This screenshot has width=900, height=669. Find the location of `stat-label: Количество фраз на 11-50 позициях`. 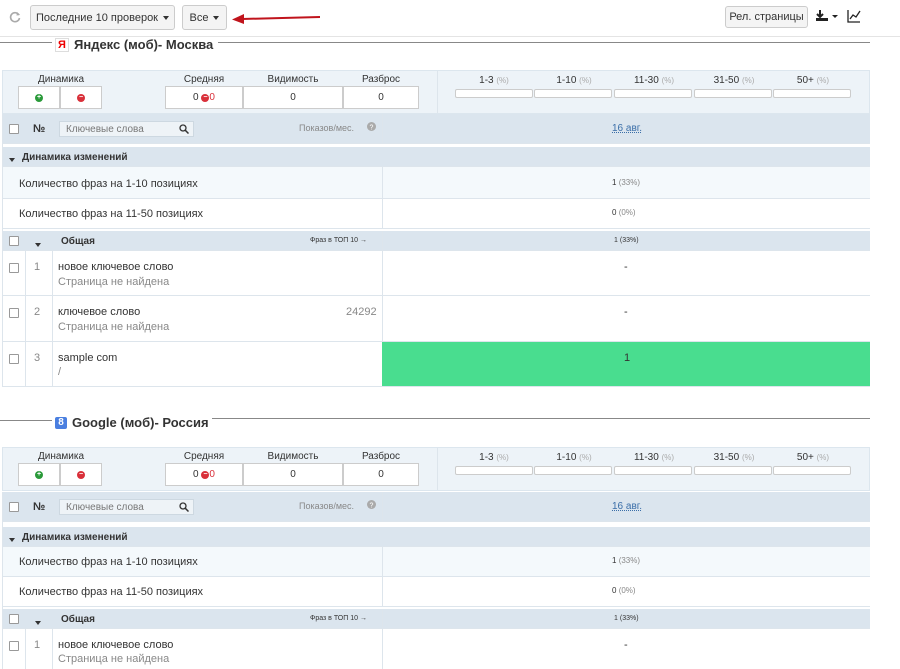

stat-label: Количество фраз на 11-50 позициях is located at coordinates (111, 214).